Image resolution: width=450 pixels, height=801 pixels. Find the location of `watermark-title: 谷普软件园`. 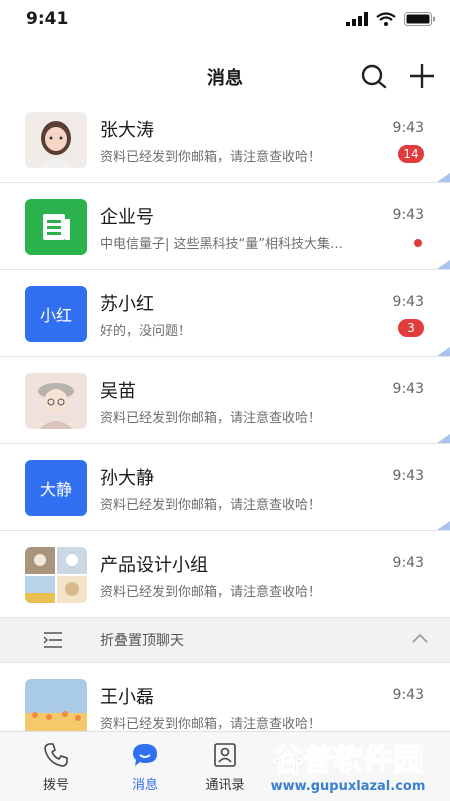

watermark-title: 谷普软件园 is located at coordinates (348, 760).